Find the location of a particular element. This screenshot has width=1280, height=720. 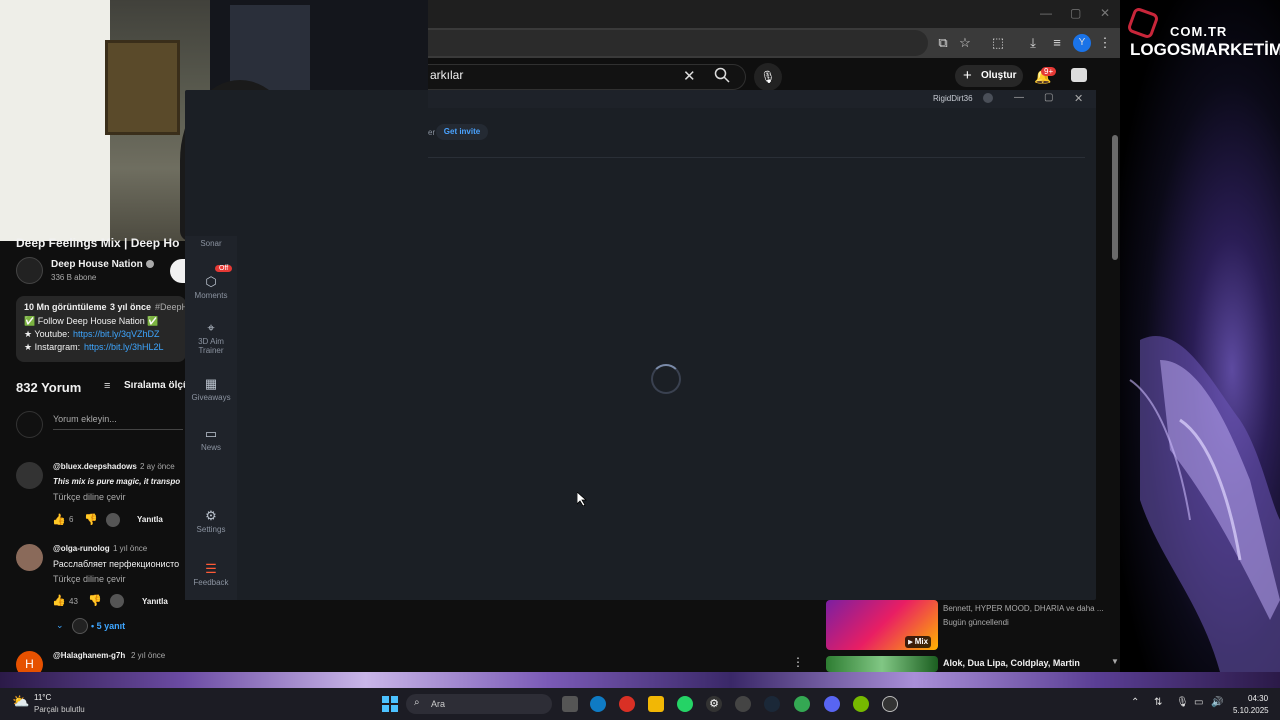

clock-date: 5.10.2025 is located at coordinates (1251, 710).